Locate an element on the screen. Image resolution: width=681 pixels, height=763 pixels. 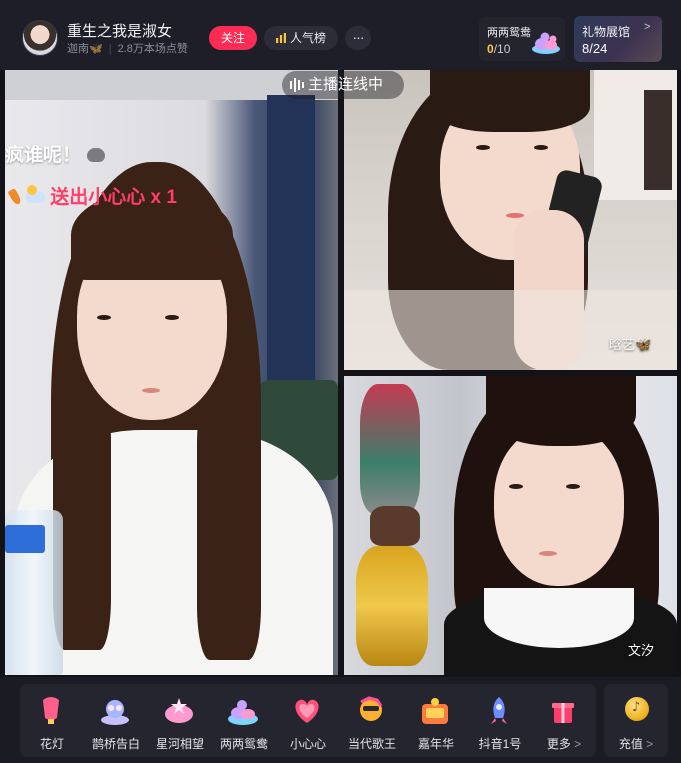
gift-douyin-one: 抖音1号 is located at coordinates (500, 720).